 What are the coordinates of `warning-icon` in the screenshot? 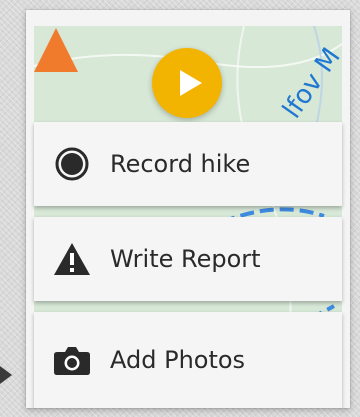 It's located at (72, 259).